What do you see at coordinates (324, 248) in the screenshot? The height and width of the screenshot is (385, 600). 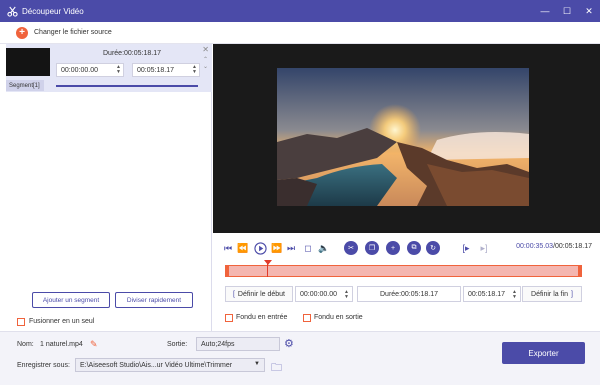 I see `volume-icon: 🔈` at bounding box center [324, 248].